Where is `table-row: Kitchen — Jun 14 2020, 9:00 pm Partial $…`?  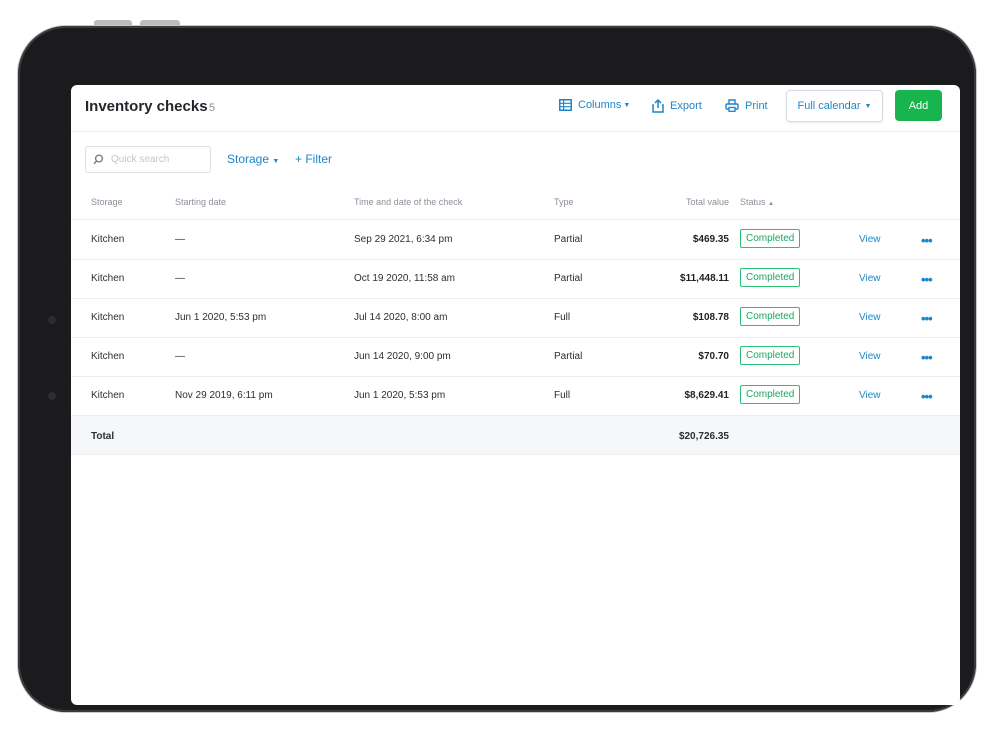 table-row: Kitchen — Jun 14 2020, 9:00 pm Partial $… is located at coordinates (515, 357).